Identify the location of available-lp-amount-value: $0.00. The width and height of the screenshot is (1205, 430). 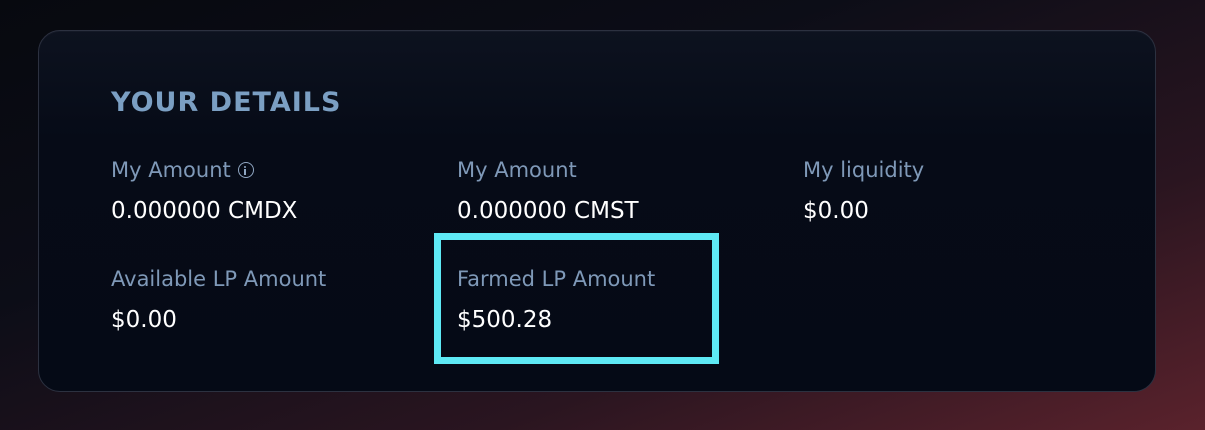
(144, 320).